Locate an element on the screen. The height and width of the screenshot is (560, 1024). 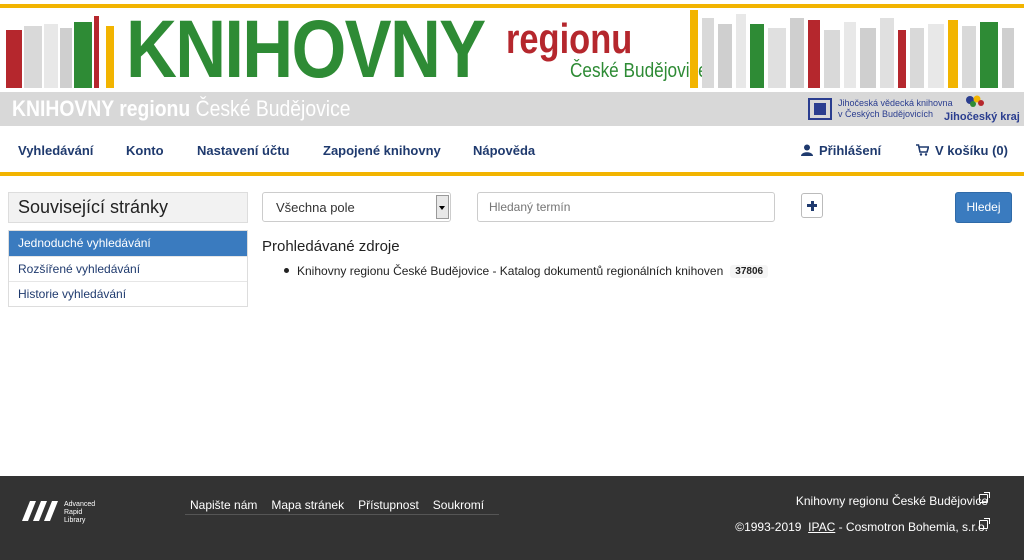
arl-logo: Advanced Rapid Library is located at coordinates (67, 514).